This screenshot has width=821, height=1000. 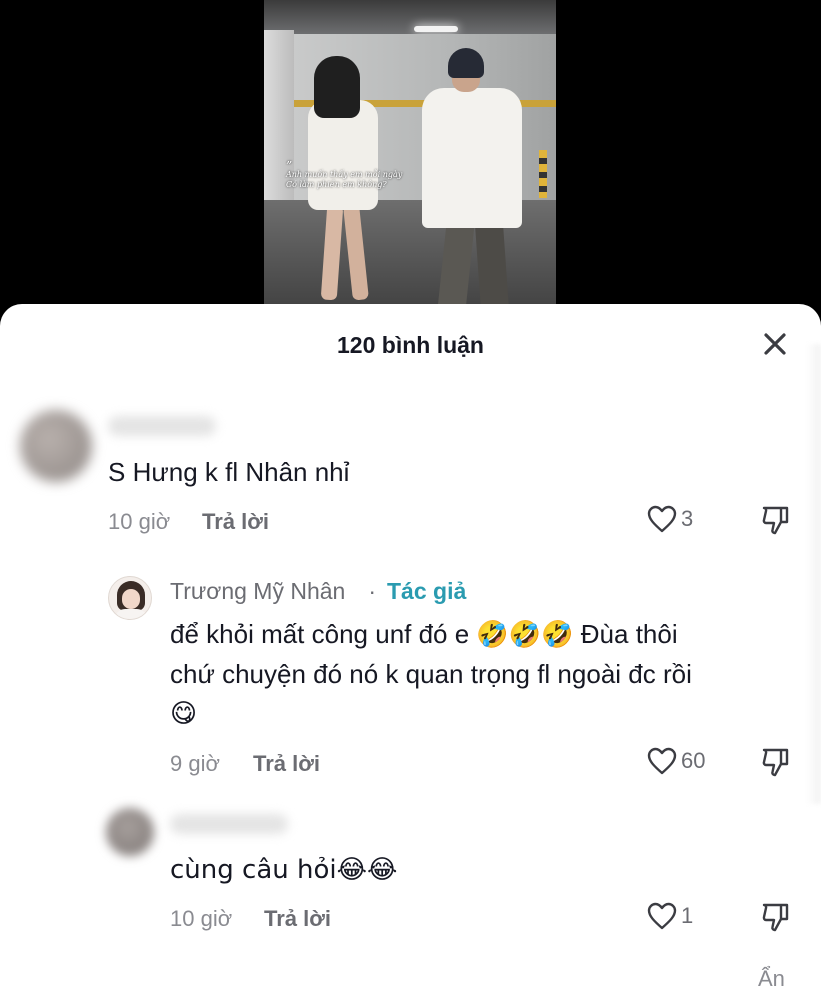 I want to click on video-boy-cap, so click(x=466, y=63).